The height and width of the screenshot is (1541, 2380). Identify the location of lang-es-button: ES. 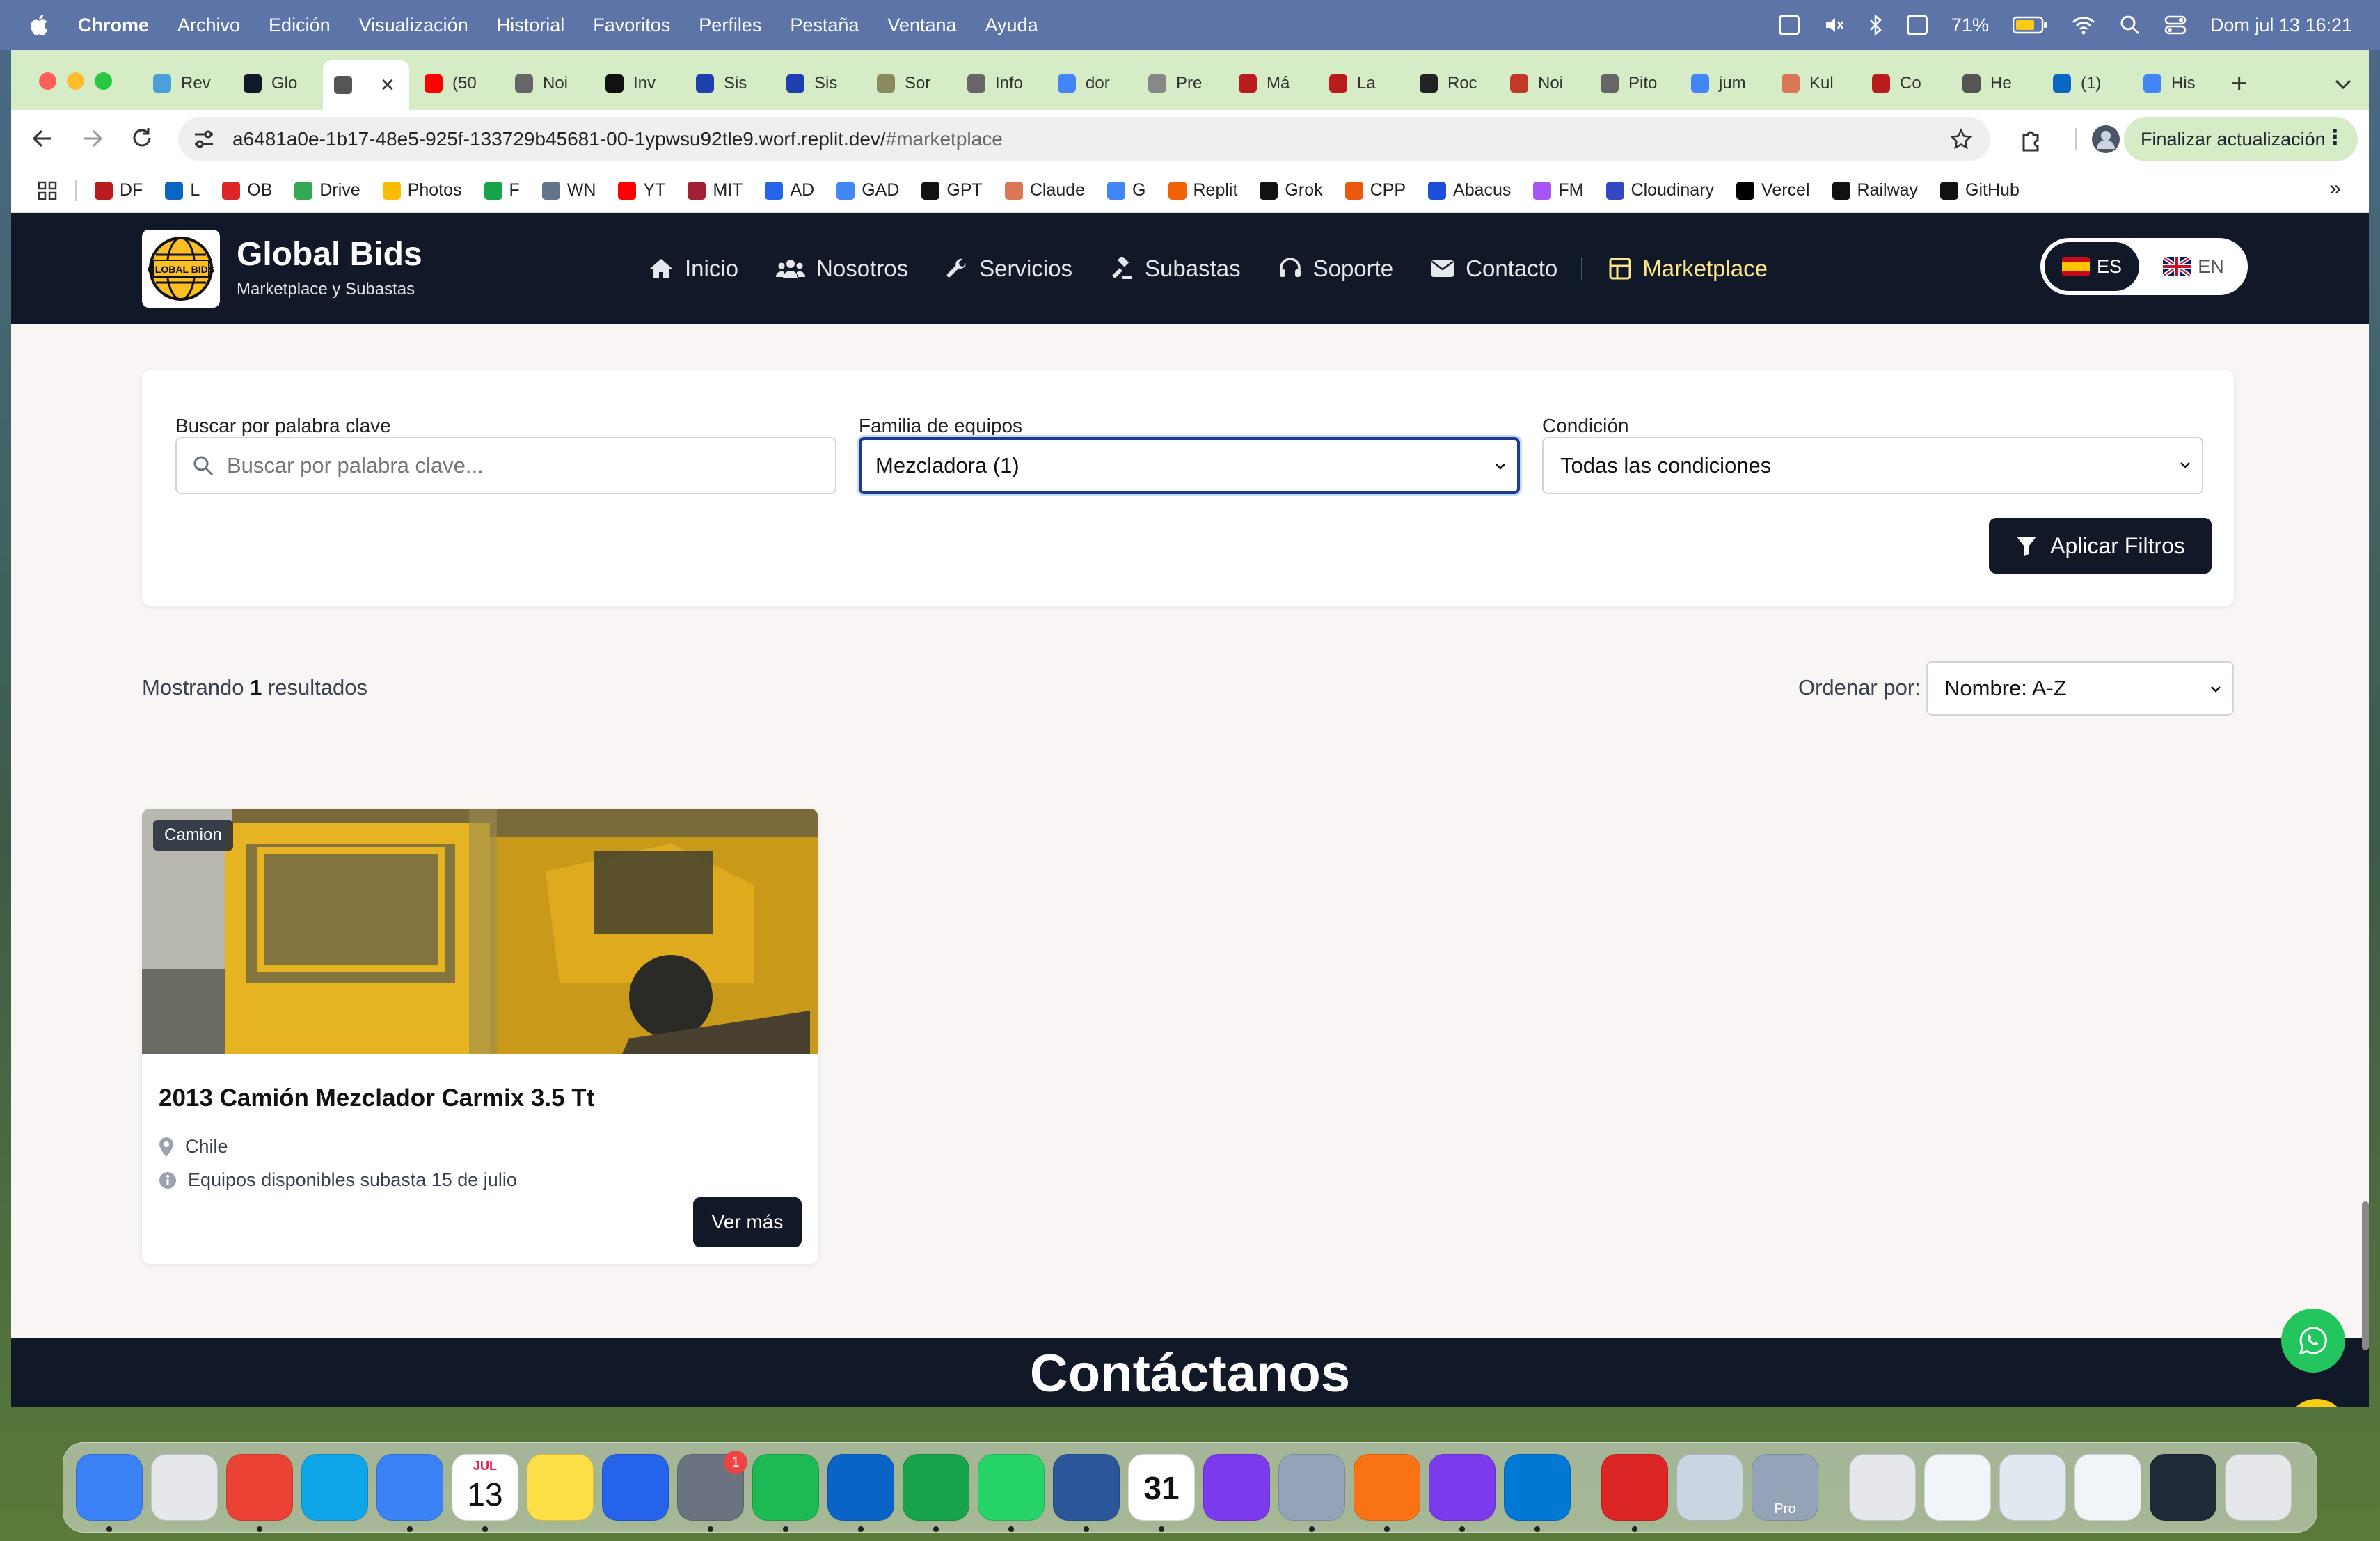
(2092, 266).